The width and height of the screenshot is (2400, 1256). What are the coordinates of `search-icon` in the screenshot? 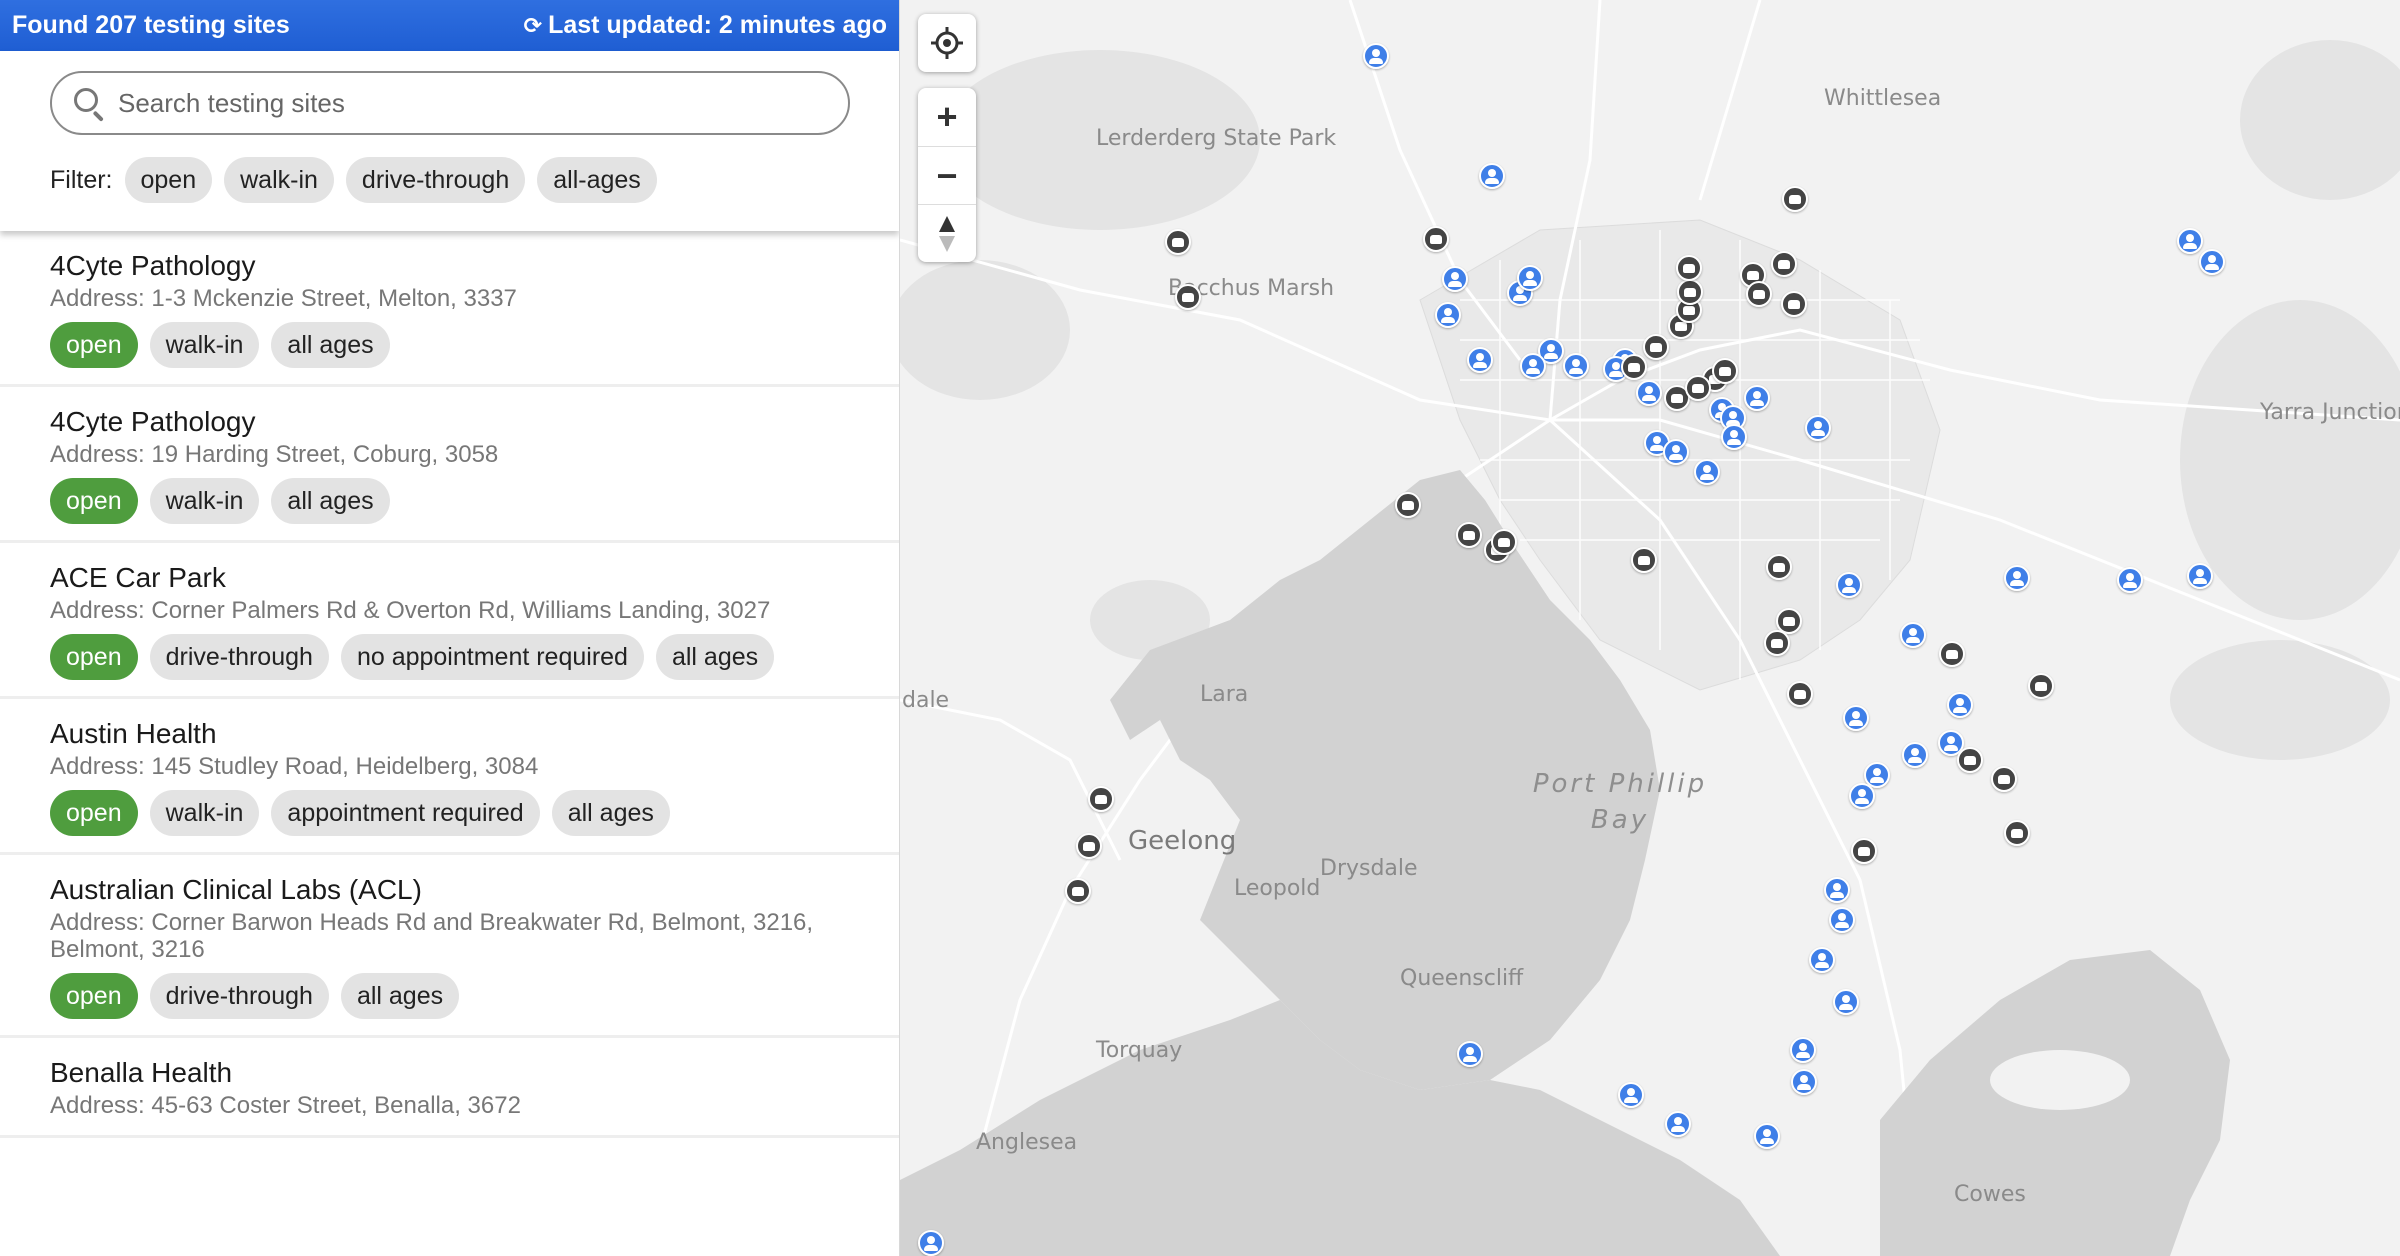 It's located at (89, 104).